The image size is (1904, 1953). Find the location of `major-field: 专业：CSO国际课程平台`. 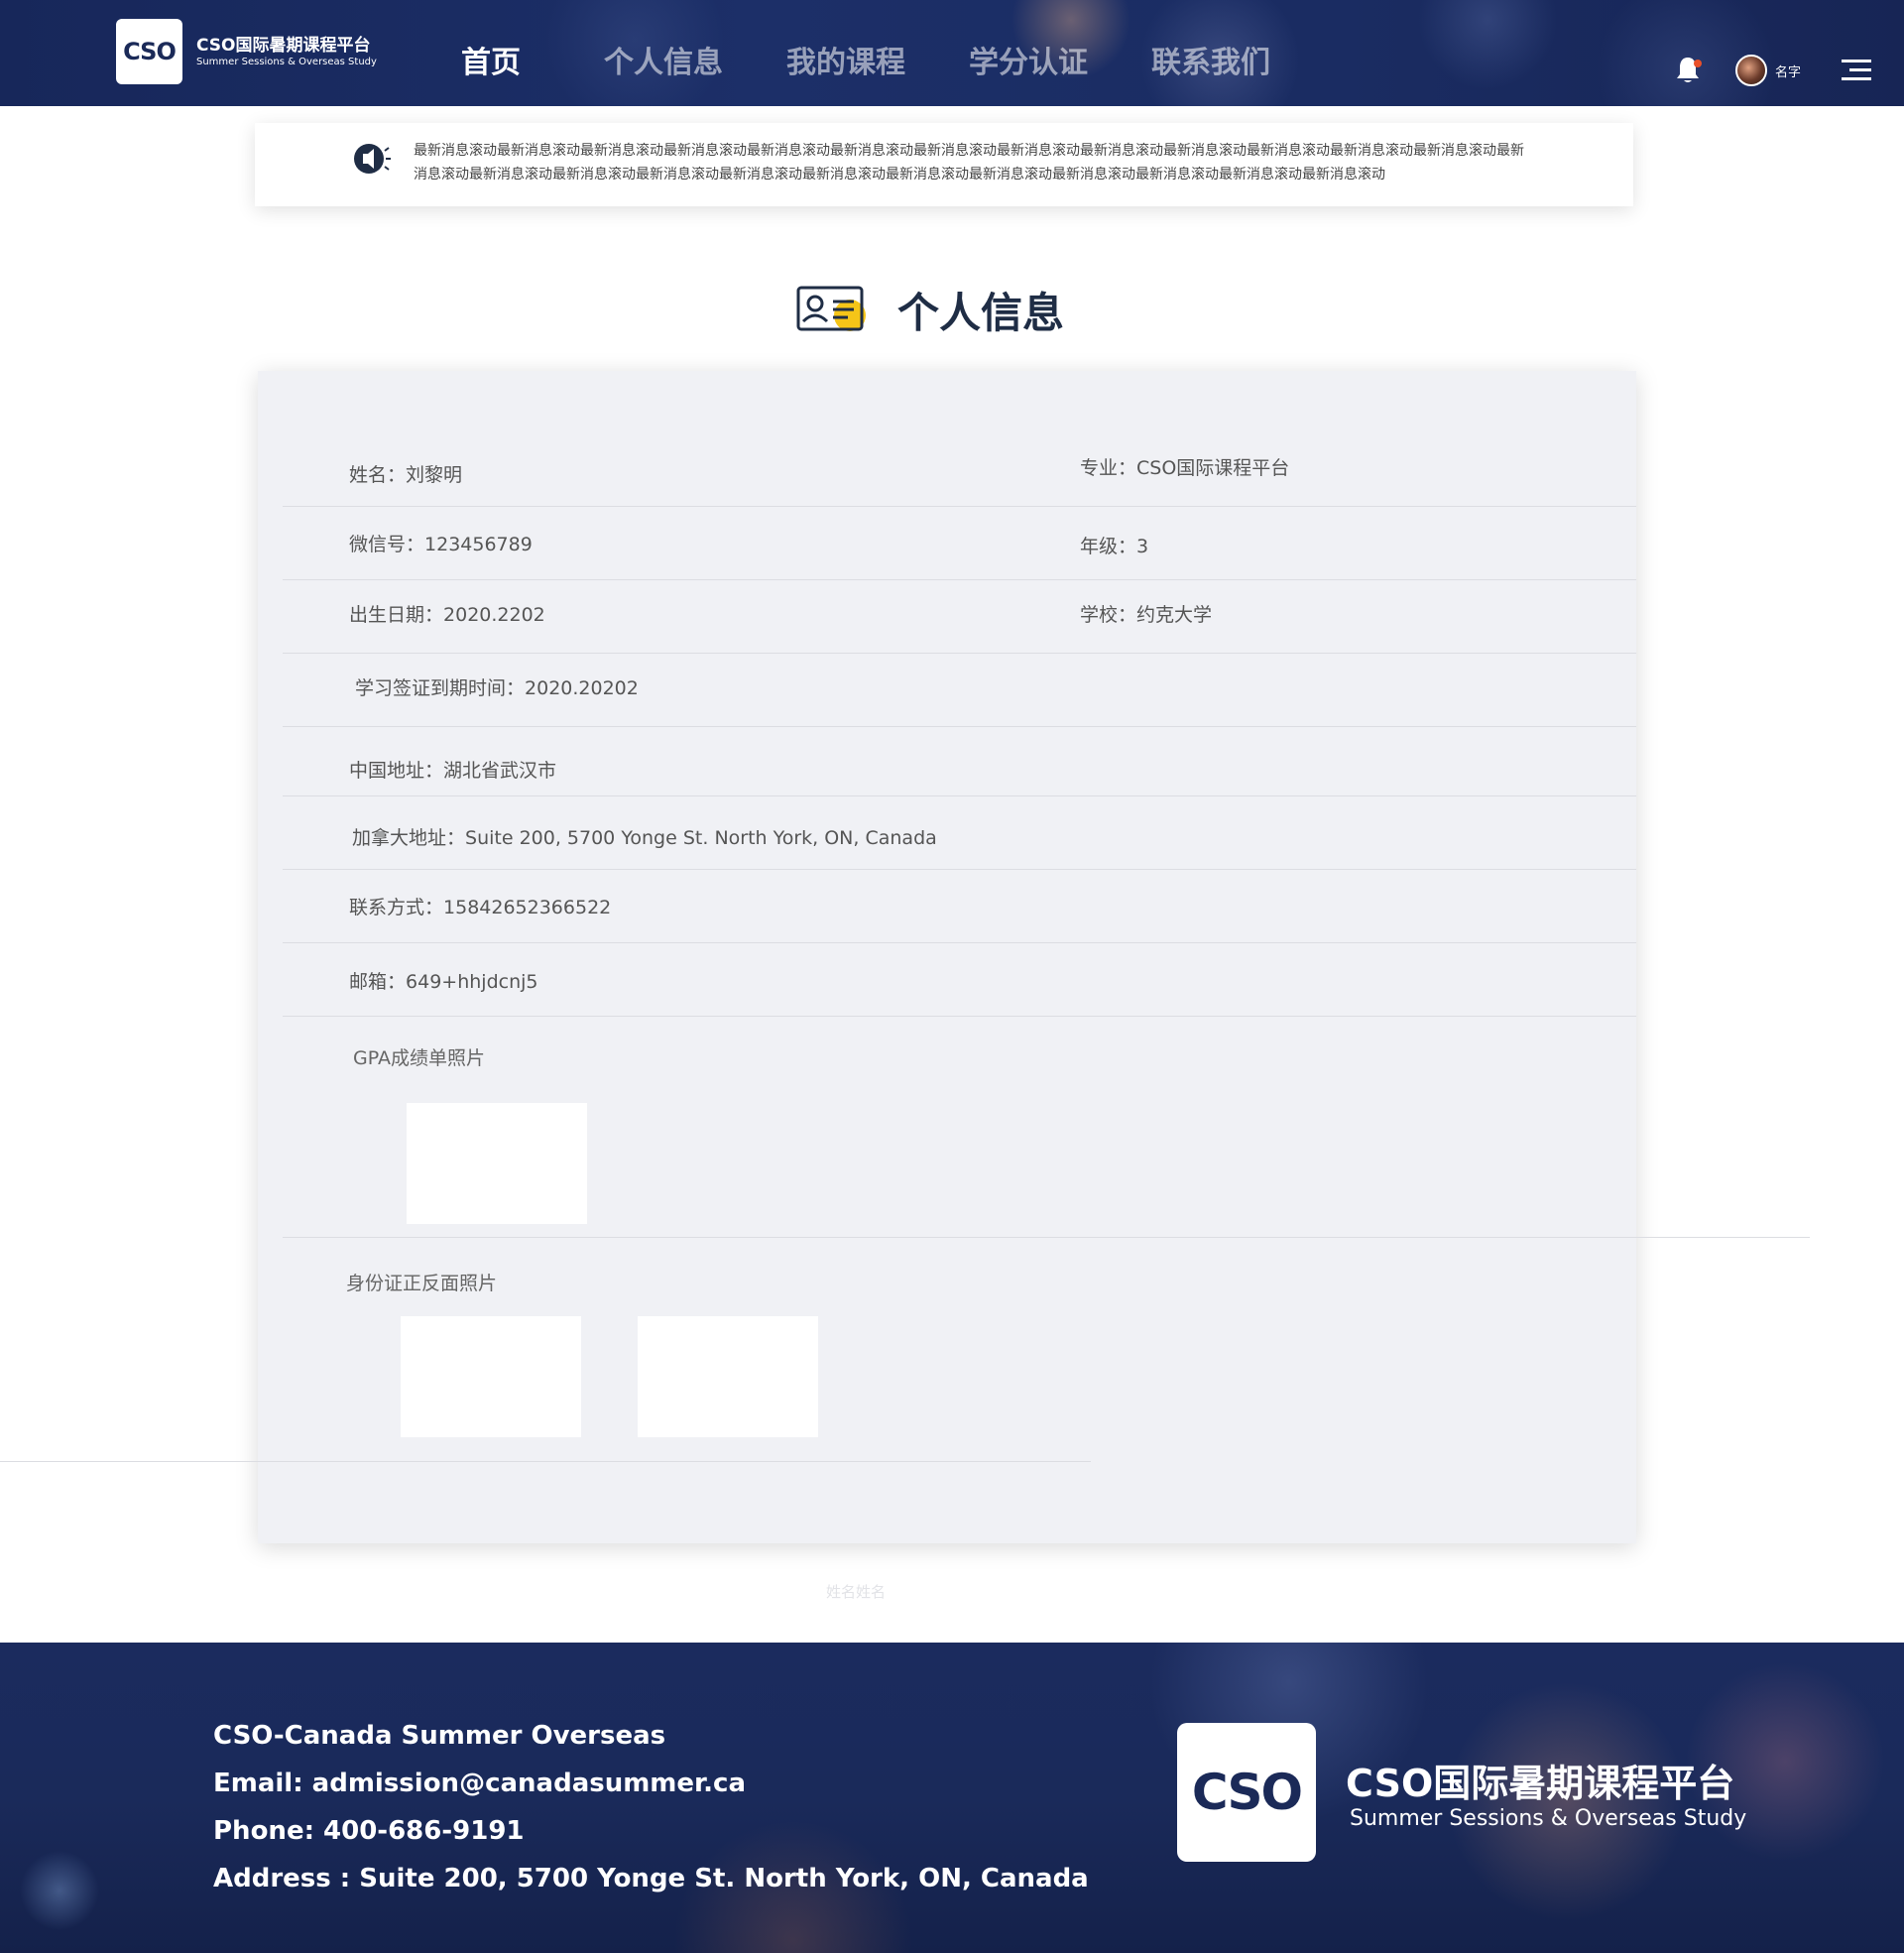

major-field: 专业：CSO国际课程平台 is located at coordinates (1184, 467).